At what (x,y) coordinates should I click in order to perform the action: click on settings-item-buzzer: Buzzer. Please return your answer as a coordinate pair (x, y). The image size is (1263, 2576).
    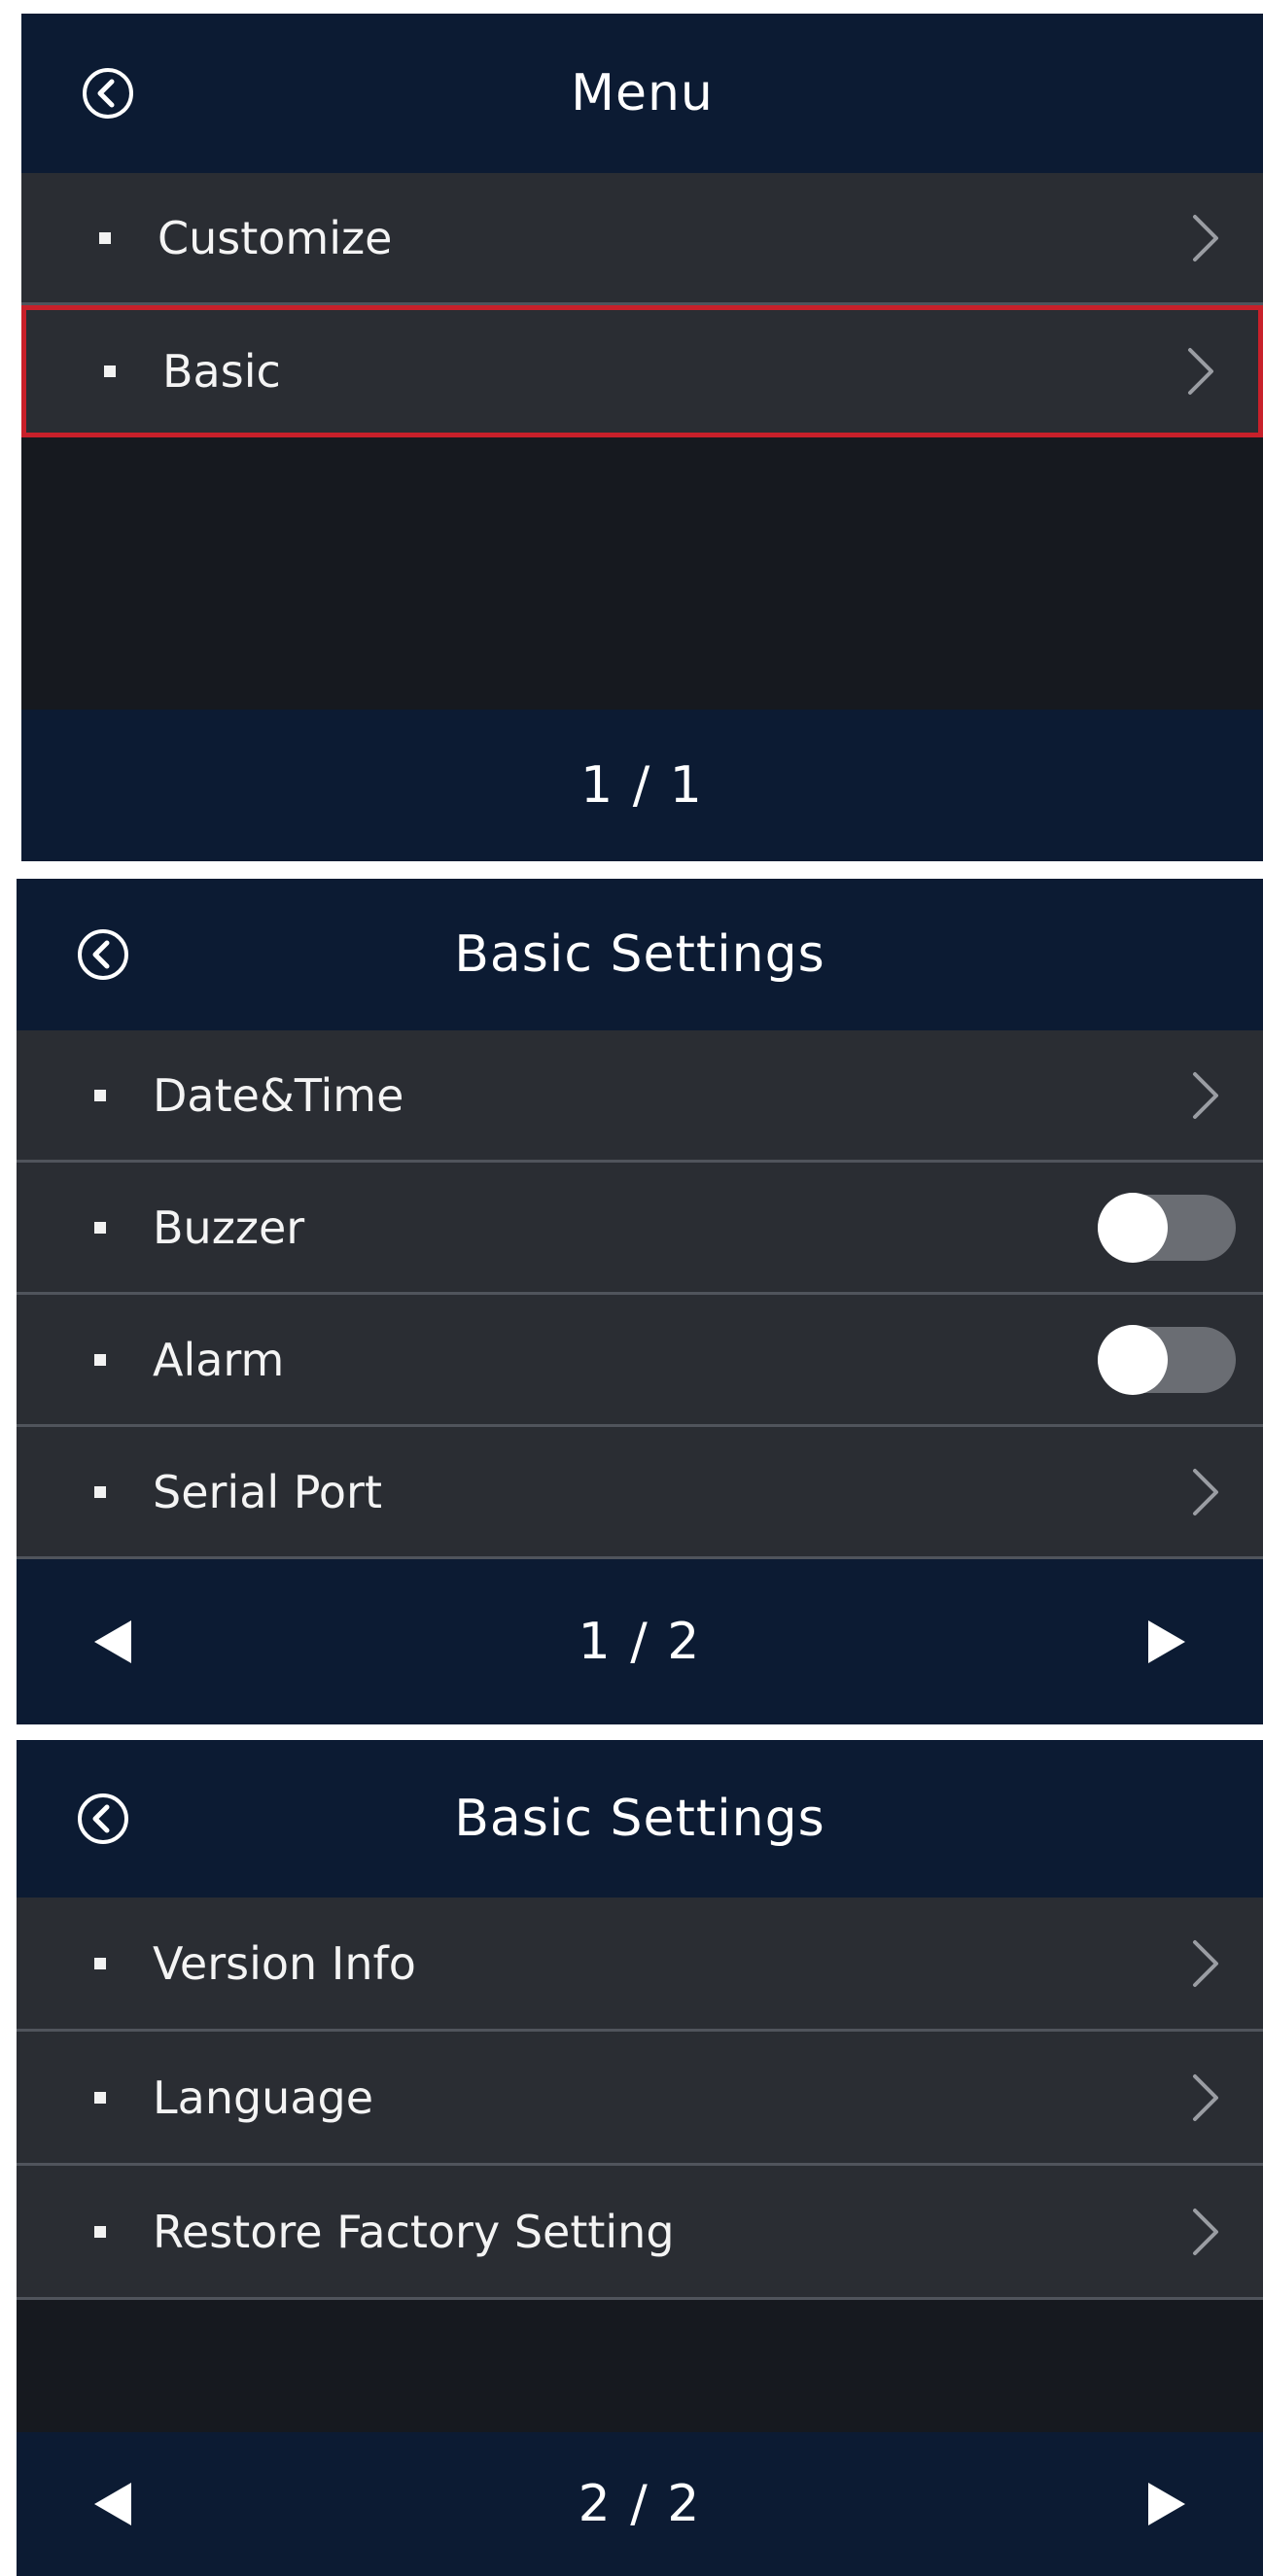
    Looking at the image, I should click on (640, 1229).